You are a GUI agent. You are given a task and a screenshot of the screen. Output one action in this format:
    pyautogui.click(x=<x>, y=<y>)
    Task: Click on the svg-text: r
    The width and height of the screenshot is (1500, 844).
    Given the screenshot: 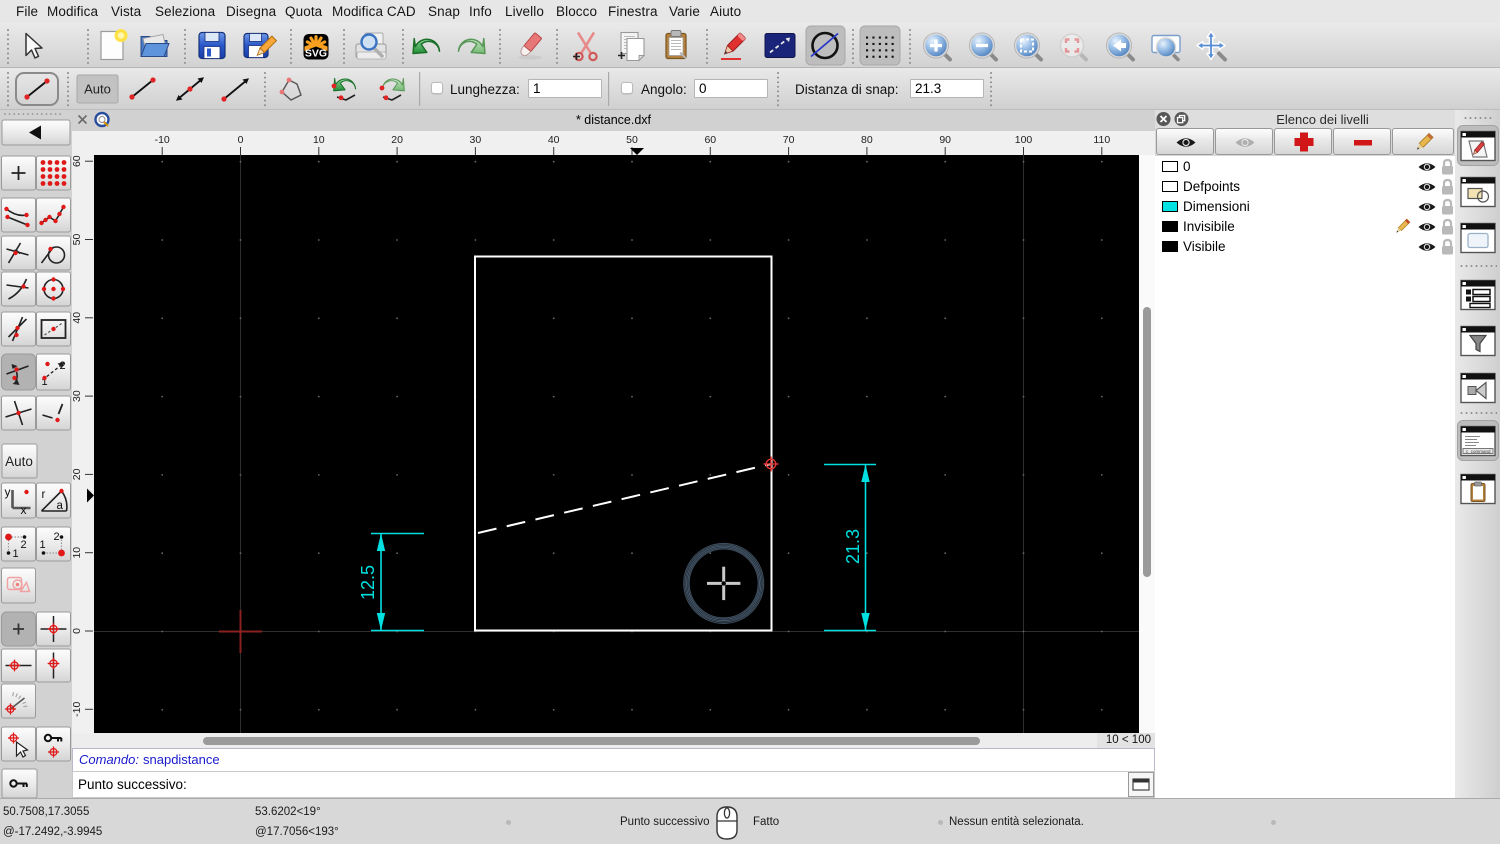 What is the action you would take?
    pyautogui.click(x=44, y=495)
    